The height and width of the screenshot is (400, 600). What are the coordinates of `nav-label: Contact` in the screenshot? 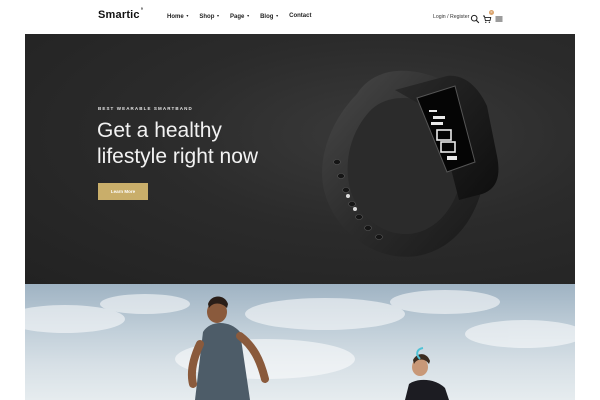 It's located at (300, 16).